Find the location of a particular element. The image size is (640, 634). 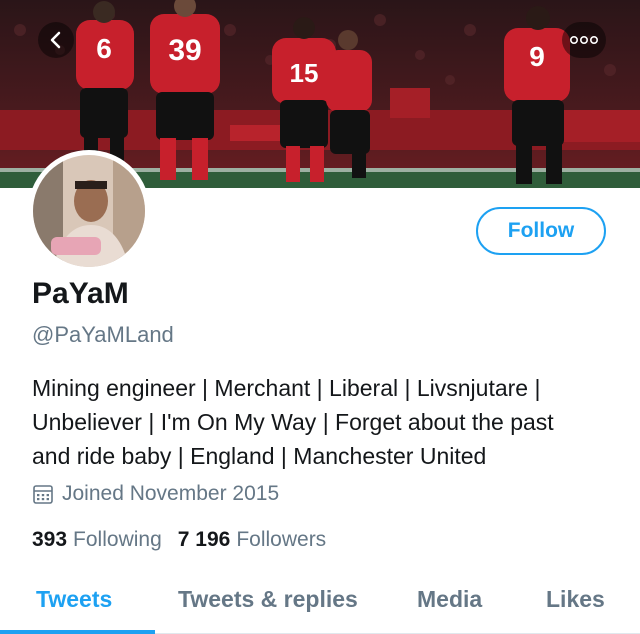

tab-likes: Likes is located at coordinates (575, 599).